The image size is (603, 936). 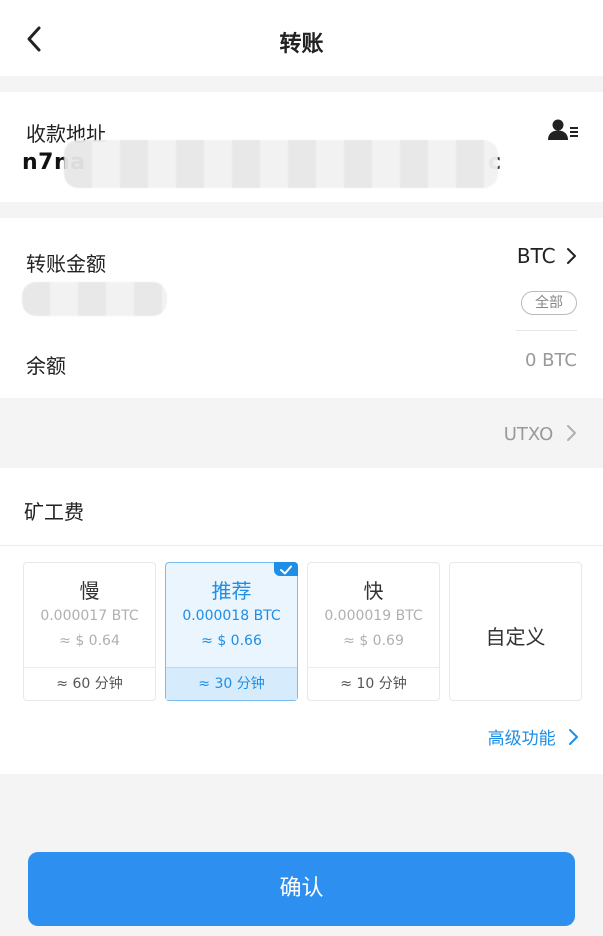 I want to click on fee-btc-value: 0.000018 BTC, so click(x=231, y=616).